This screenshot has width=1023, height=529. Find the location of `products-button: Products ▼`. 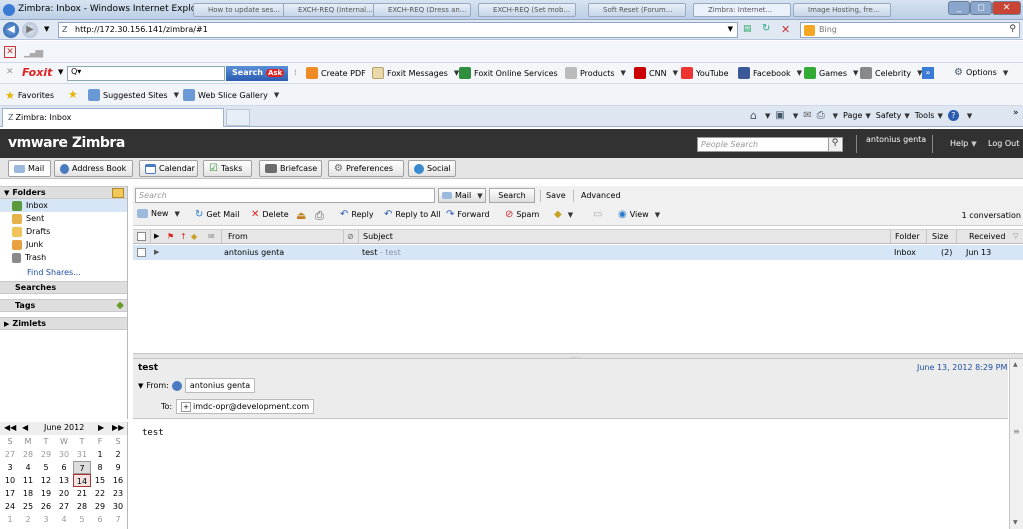

products-button: Products ▼ is located at coordinates (595, 73).